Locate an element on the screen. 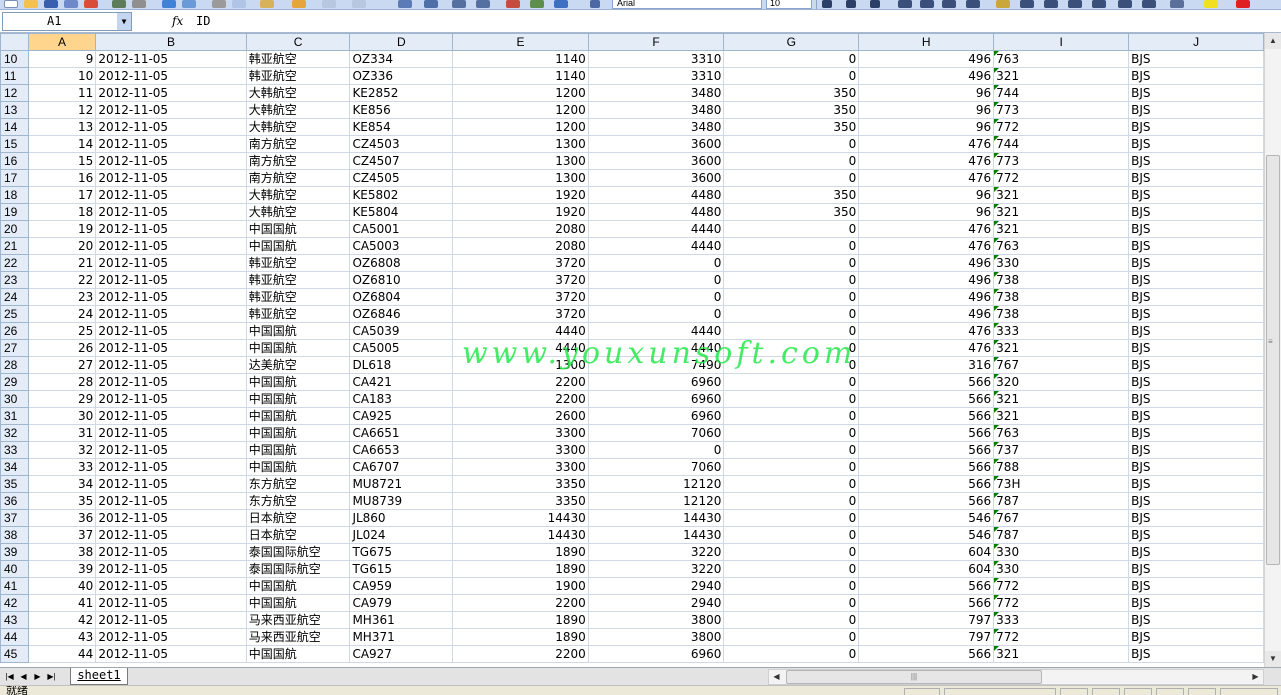  row-header: 40 is located at coordinates (14, 569).